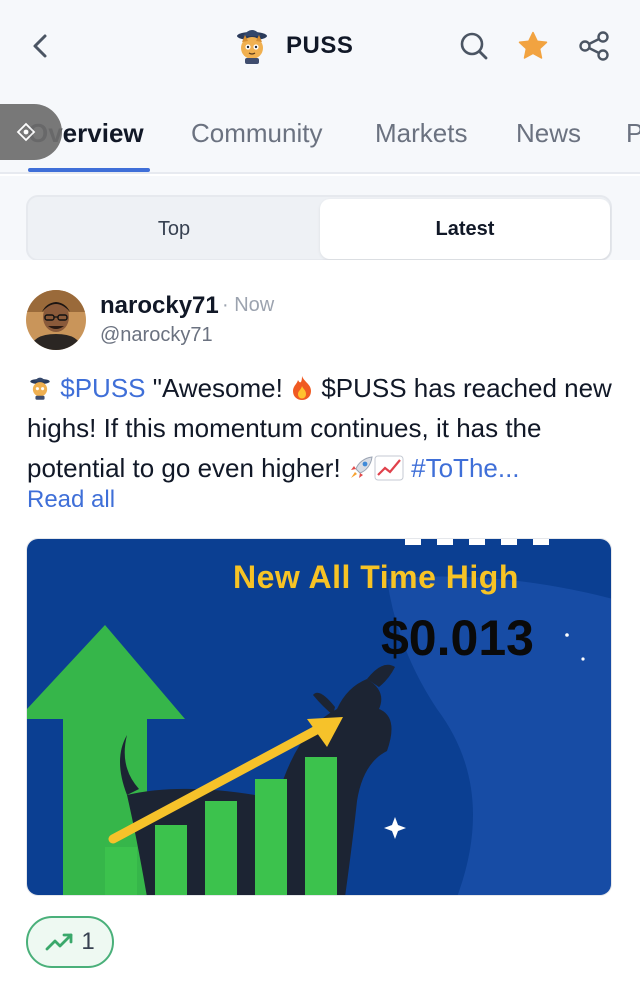  Describe the element at coordinates (26, 132) in the screenshot. I see `diamond-icon` at that location.